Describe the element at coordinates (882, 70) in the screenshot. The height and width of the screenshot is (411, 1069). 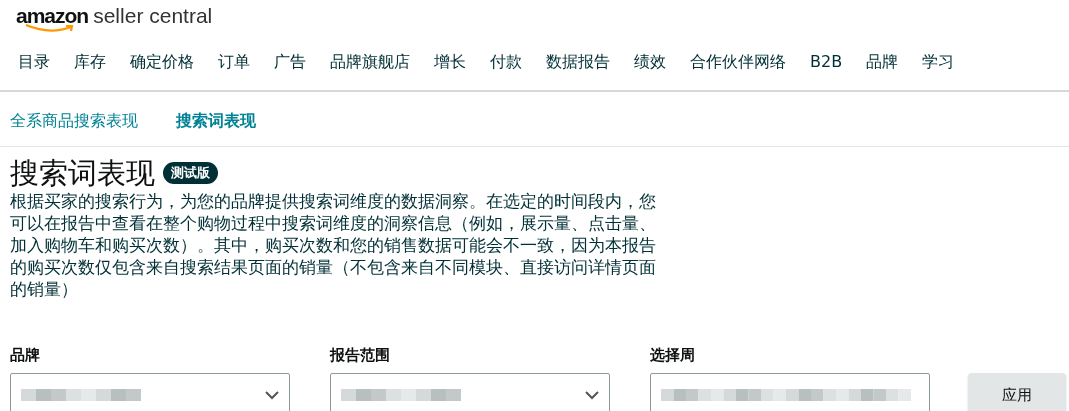
I see `nav-menu-item: 品牌` at that location.